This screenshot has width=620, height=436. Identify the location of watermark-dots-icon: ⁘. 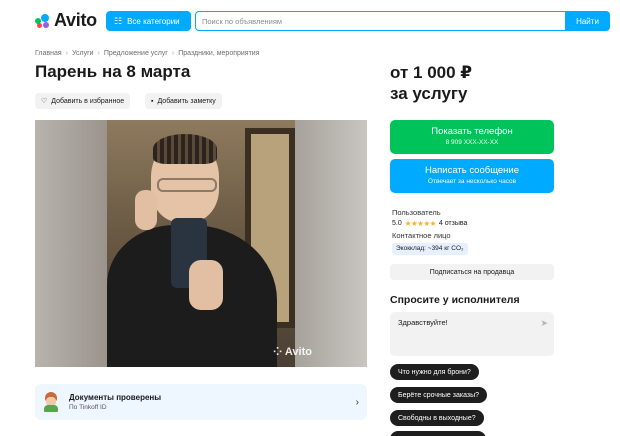
(278, 352).